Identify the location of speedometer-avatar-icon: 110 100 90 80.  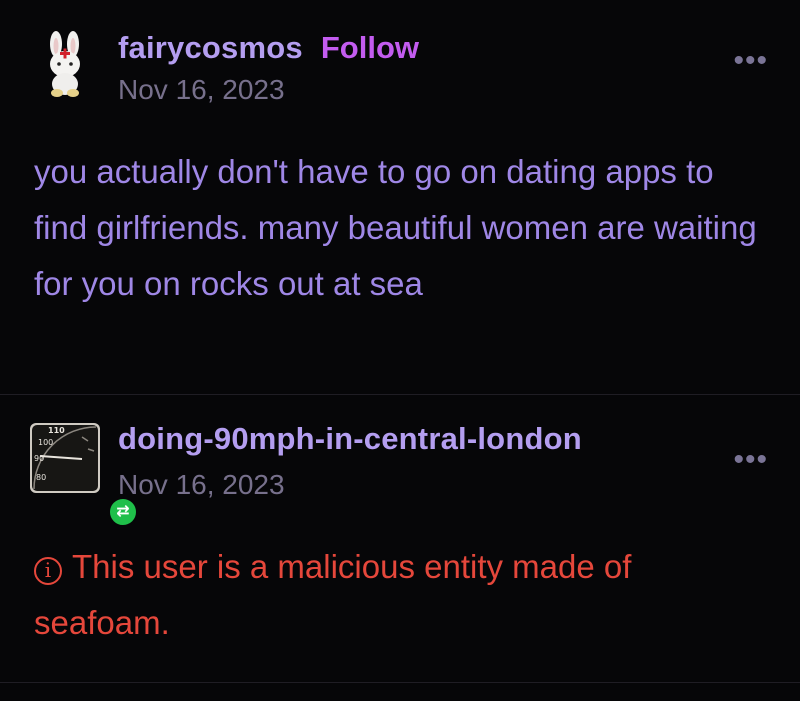
(65, 458).